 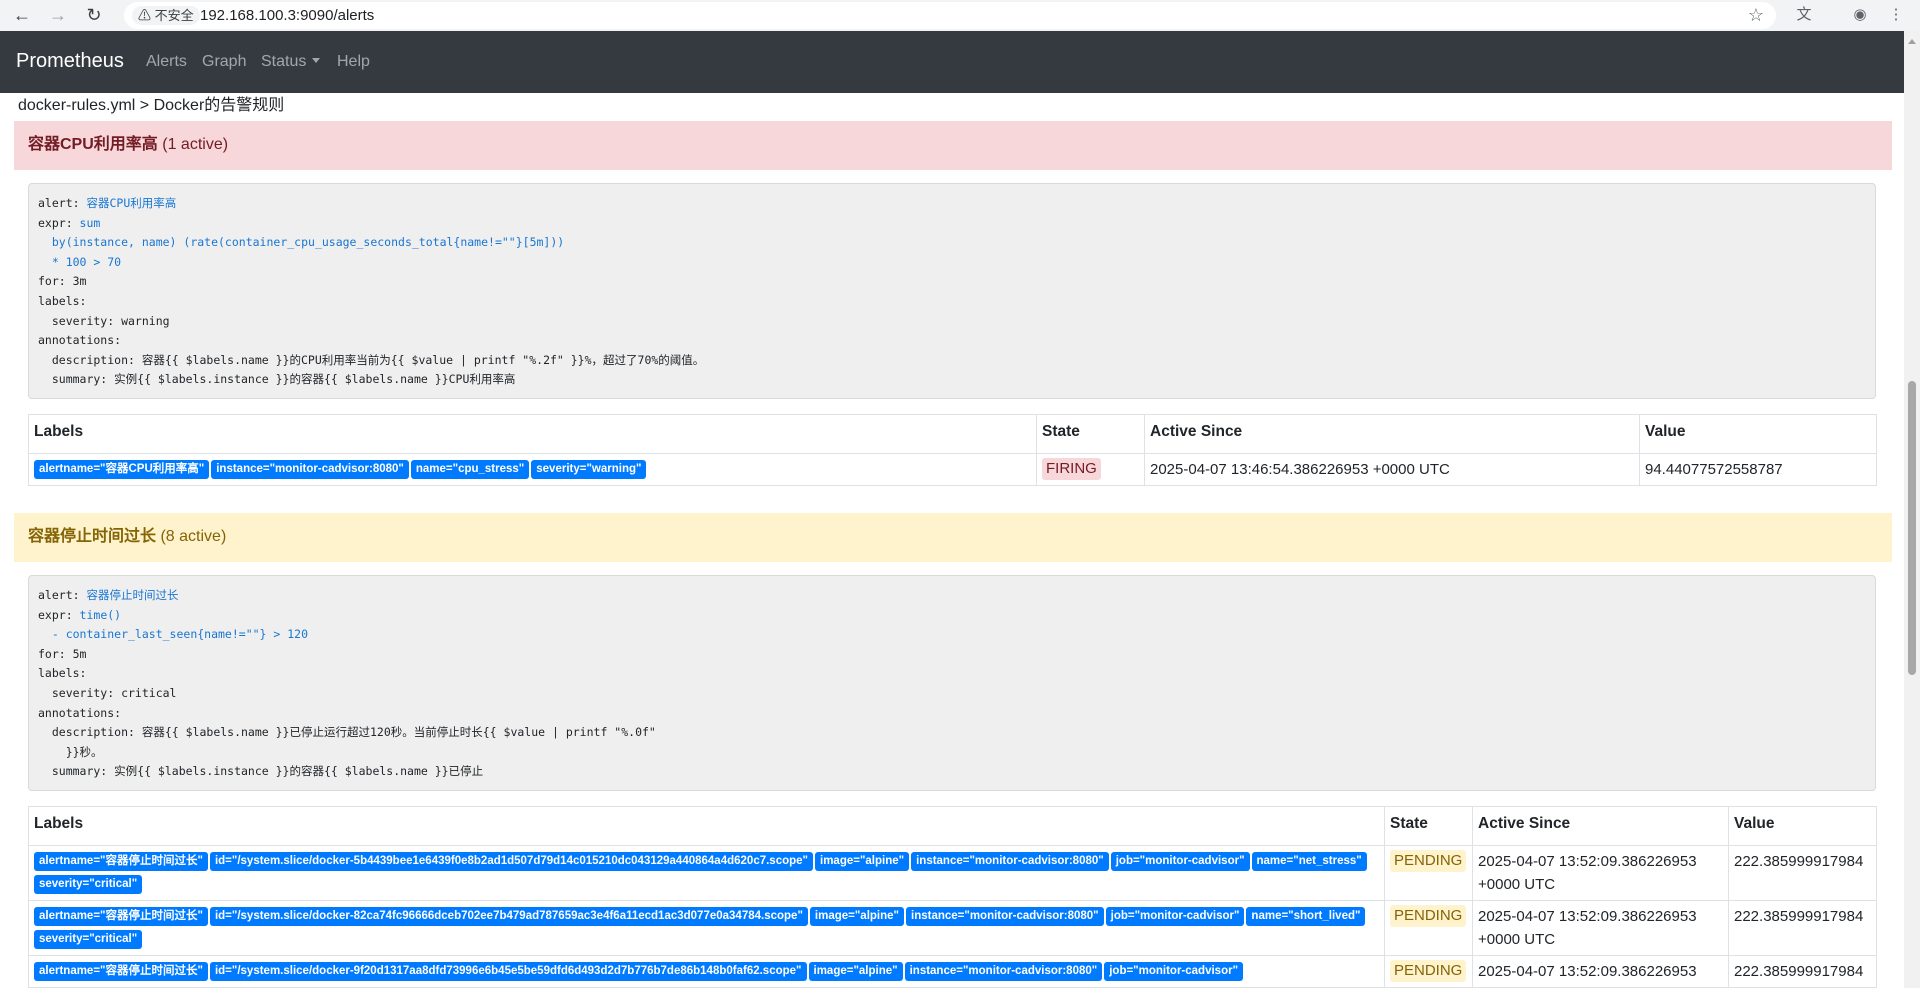 What do you see at coordinates (58, 15) in the screenshot?
I see `forward-icon: →` at bounding box center [58, 15].